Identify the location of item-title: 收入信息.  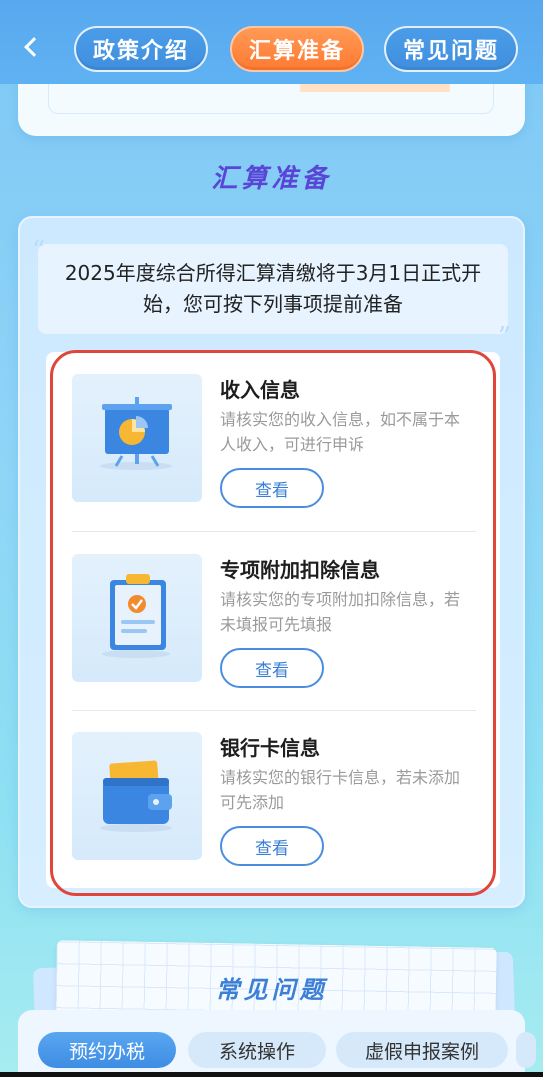
(260, 390).